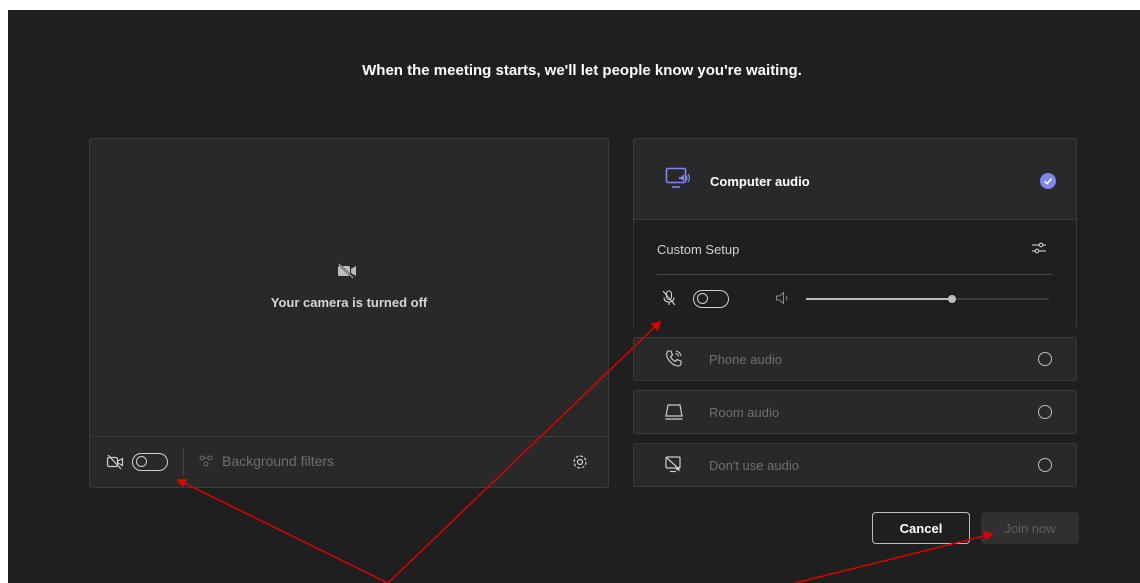  Describe the element at coordinates (524, 451) in the screenshot. I see `arrow-to-microphone-toggle` at that location.